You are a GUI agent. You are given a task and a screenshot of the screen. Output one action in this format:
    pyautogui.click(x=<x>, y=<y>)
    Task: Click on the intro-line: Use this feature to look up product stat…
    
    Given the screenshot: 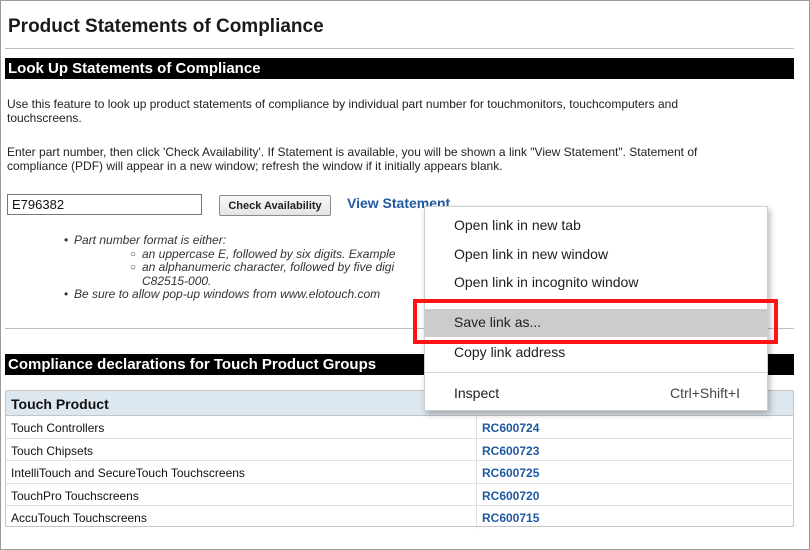 What is the action you would take?
    pyautogui.click(x=343, y=104)
    